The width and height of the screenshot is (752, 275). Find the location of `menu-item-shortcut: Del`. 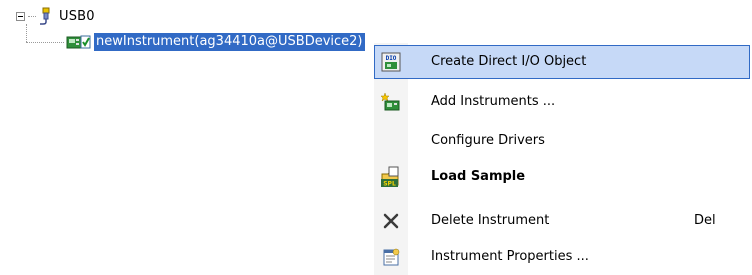

menu-item-shortcut: Del is located at coordinates (705, 220).